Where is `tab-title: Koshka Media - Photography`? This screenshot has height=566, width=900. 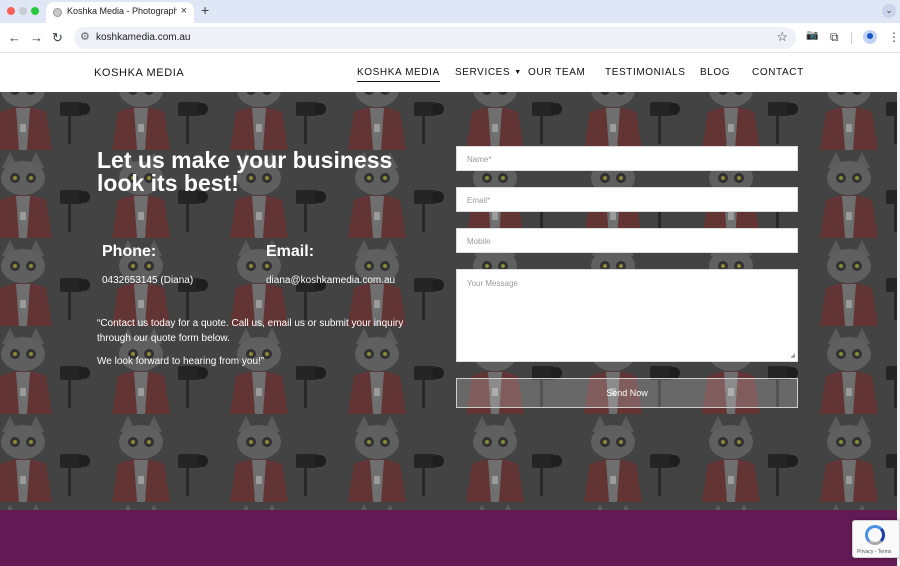
tab-title: Koshka Media - Photography is located at coordinates (122, 11).